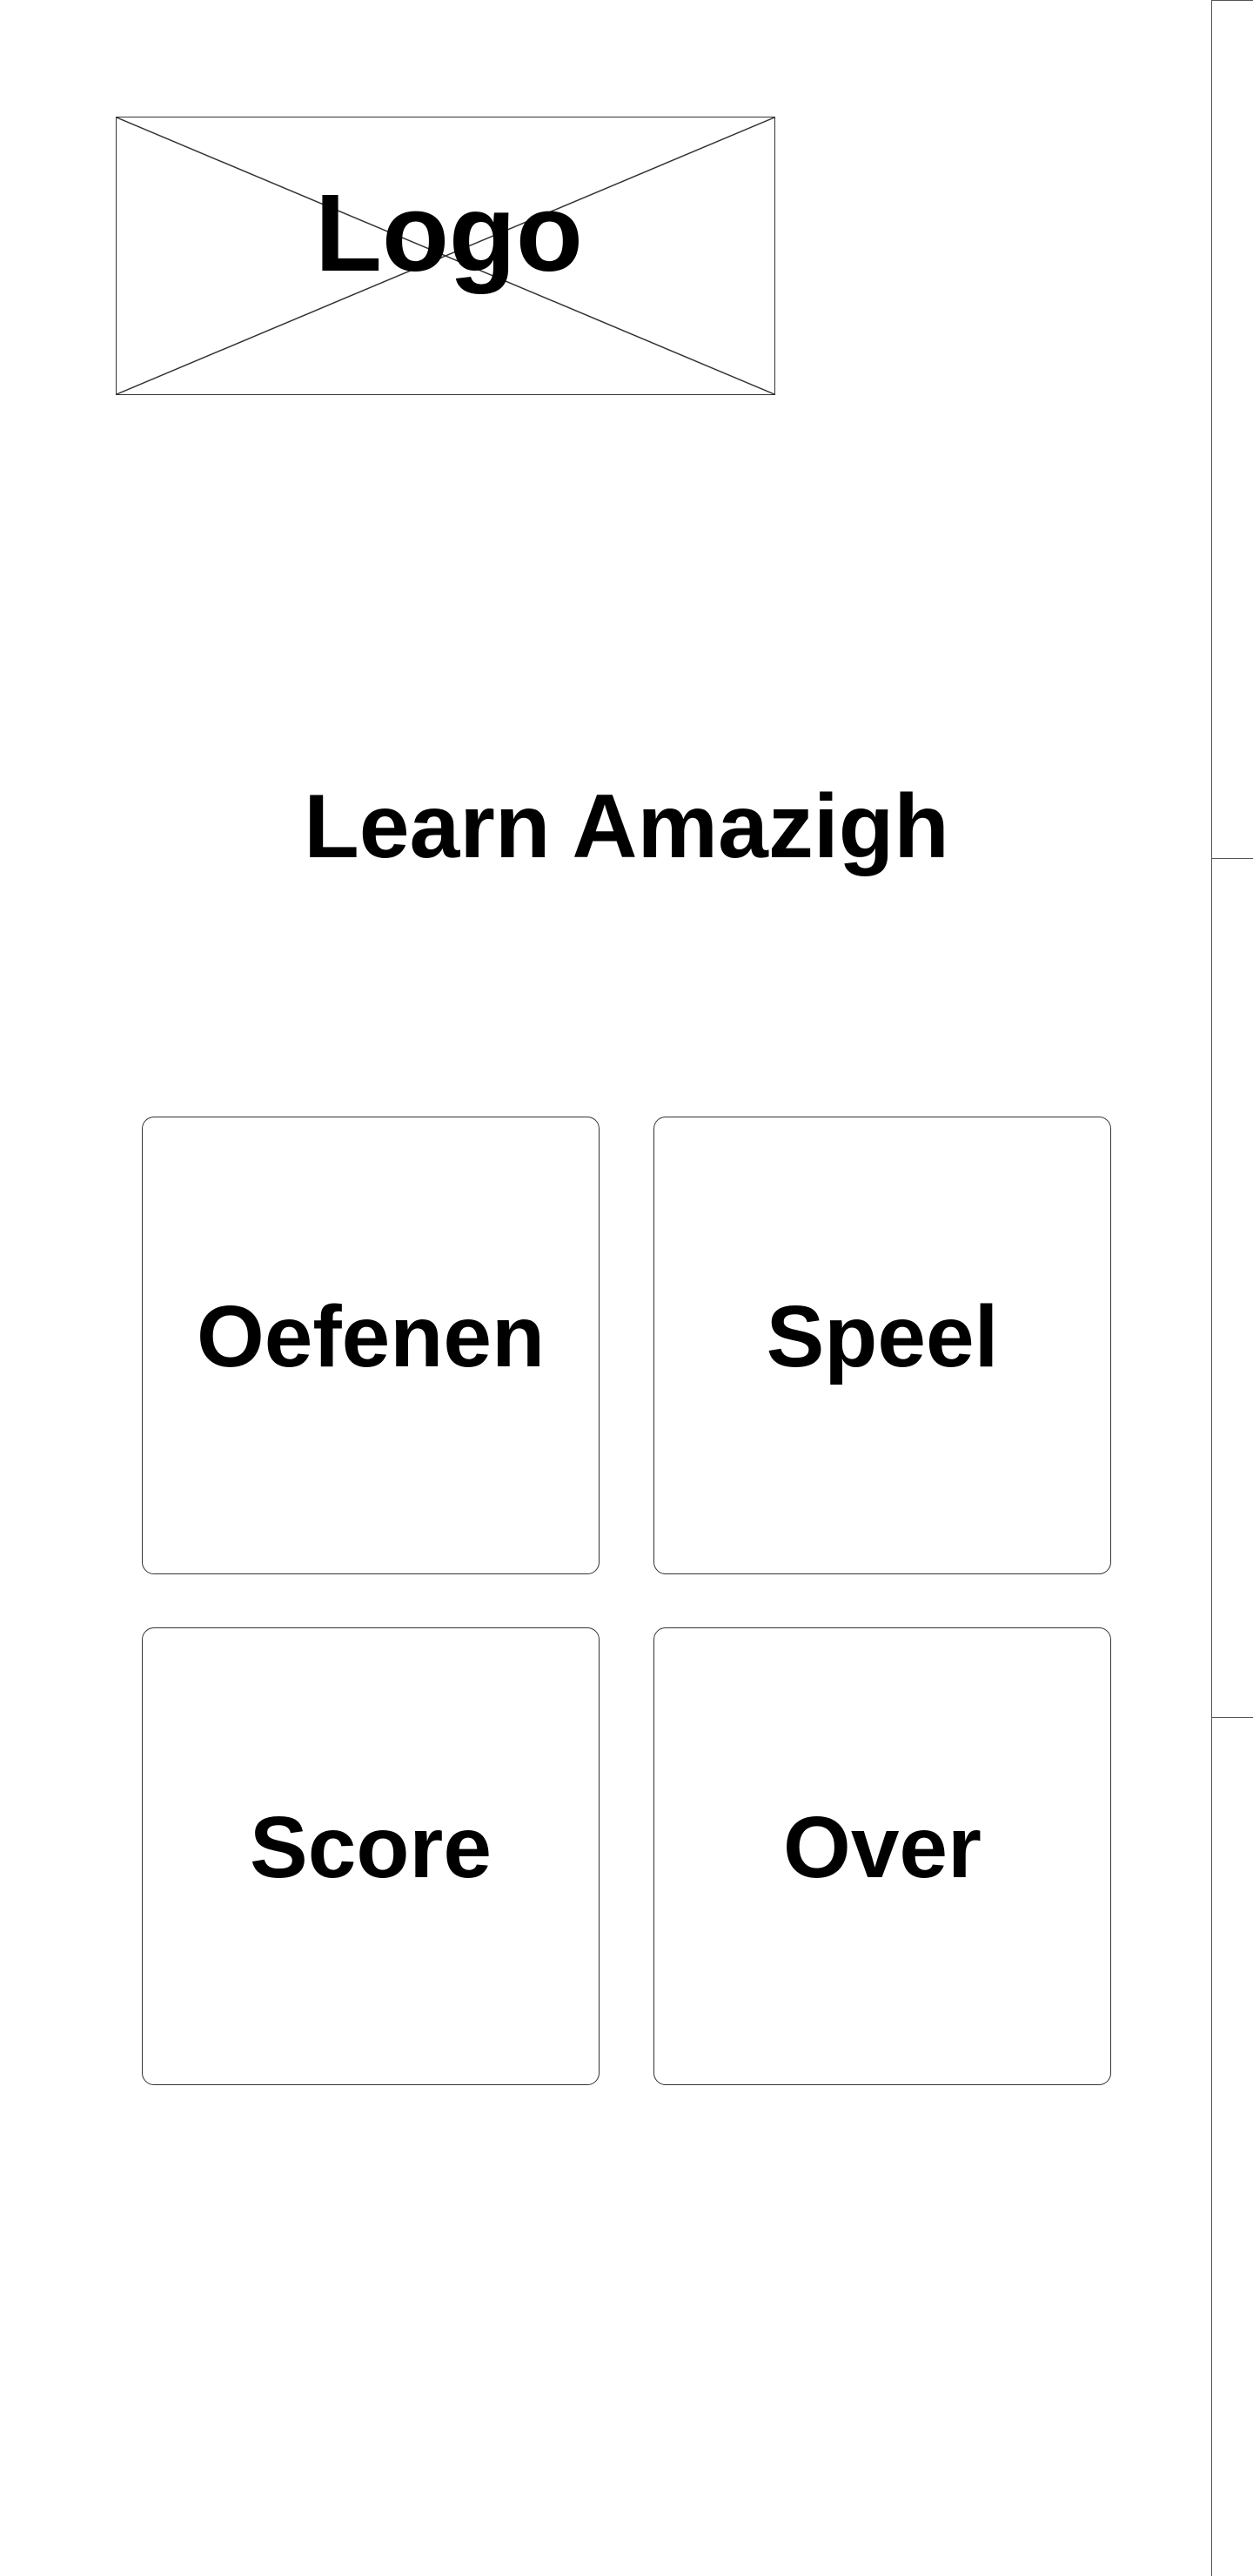 This screenshot has height=2576, width=1253. What do you see at coordinates (882, 1848) in the screenshot?
I see `about-button-label: Over` at bounding box center [882, 1848].